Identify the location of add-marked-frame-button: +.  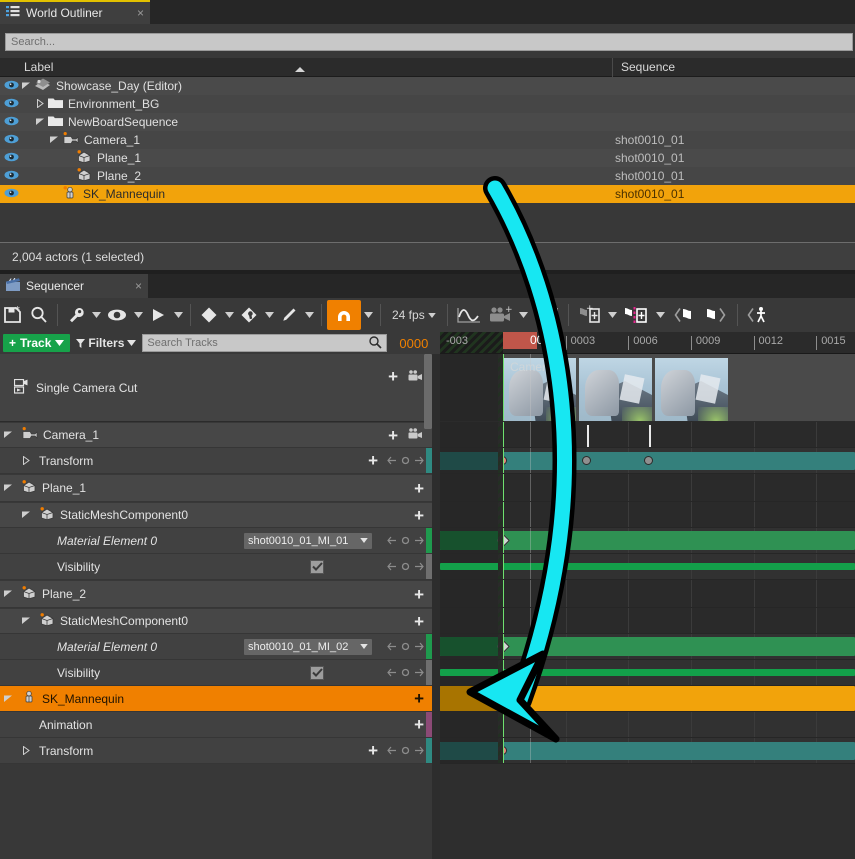
(590, 315).